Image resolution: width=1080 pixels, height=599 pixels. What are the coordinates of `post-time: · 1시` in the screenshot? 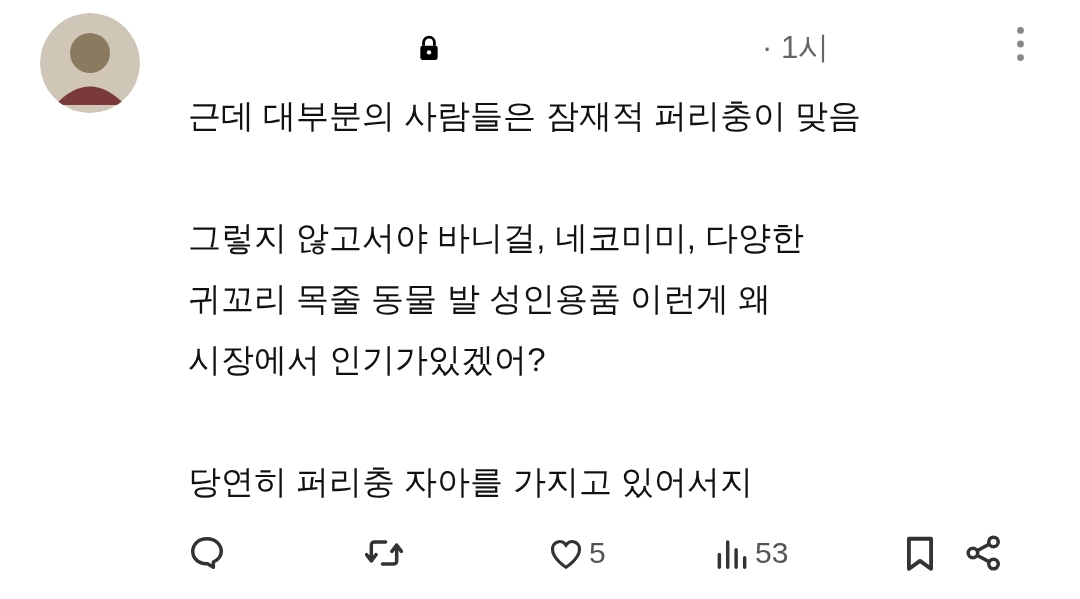 It's located at (796, 48).